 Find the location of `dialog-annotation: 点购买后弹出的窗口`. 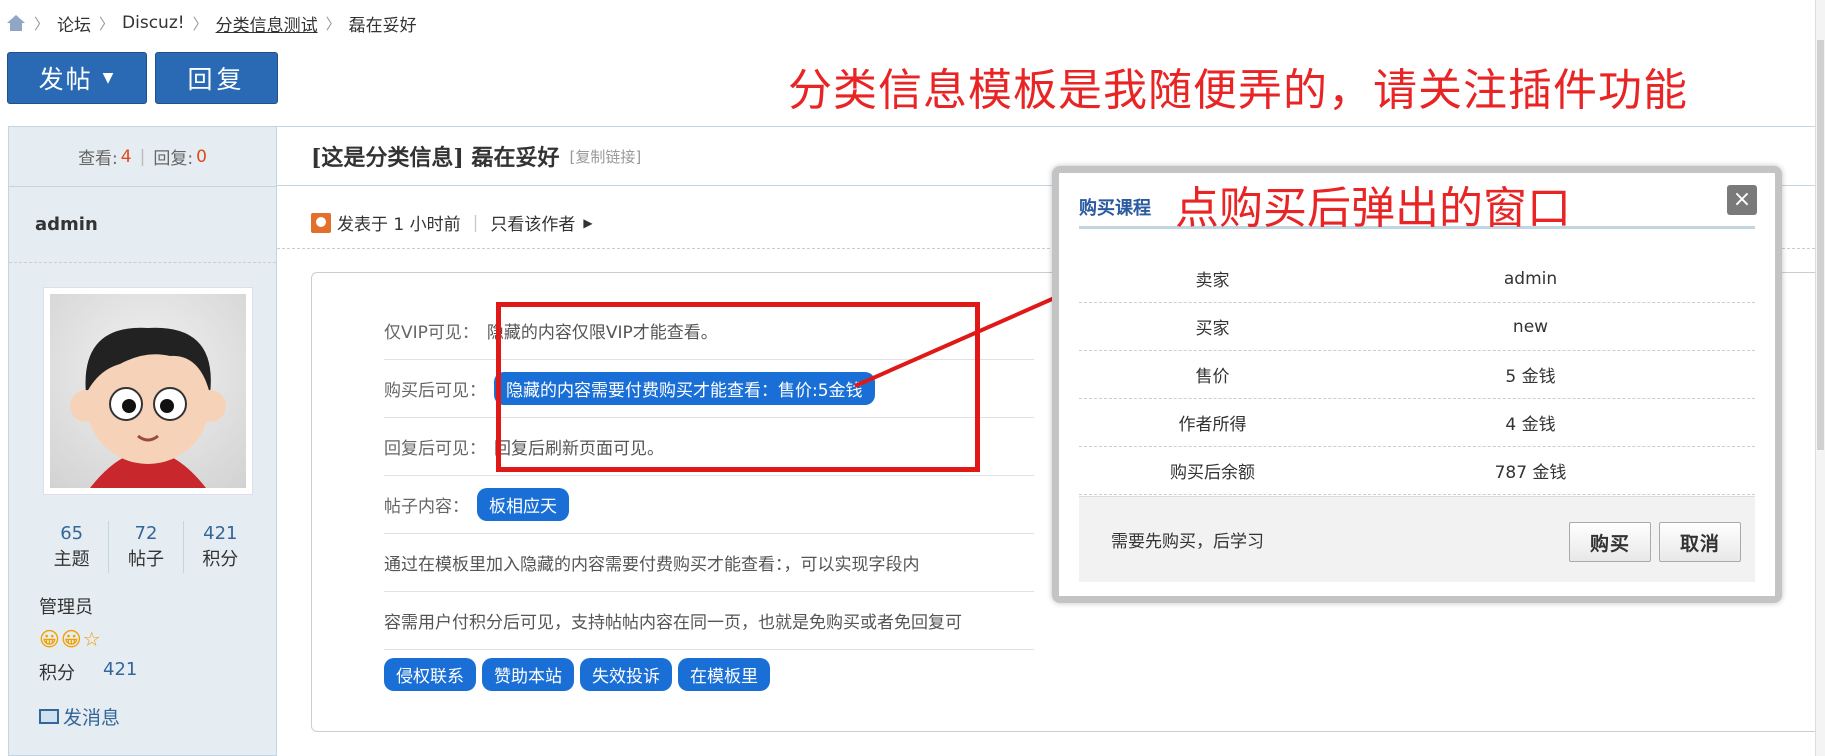

dialog-annotation: 点购买后弹出的窗口 is located at coordinates (1373, 208).